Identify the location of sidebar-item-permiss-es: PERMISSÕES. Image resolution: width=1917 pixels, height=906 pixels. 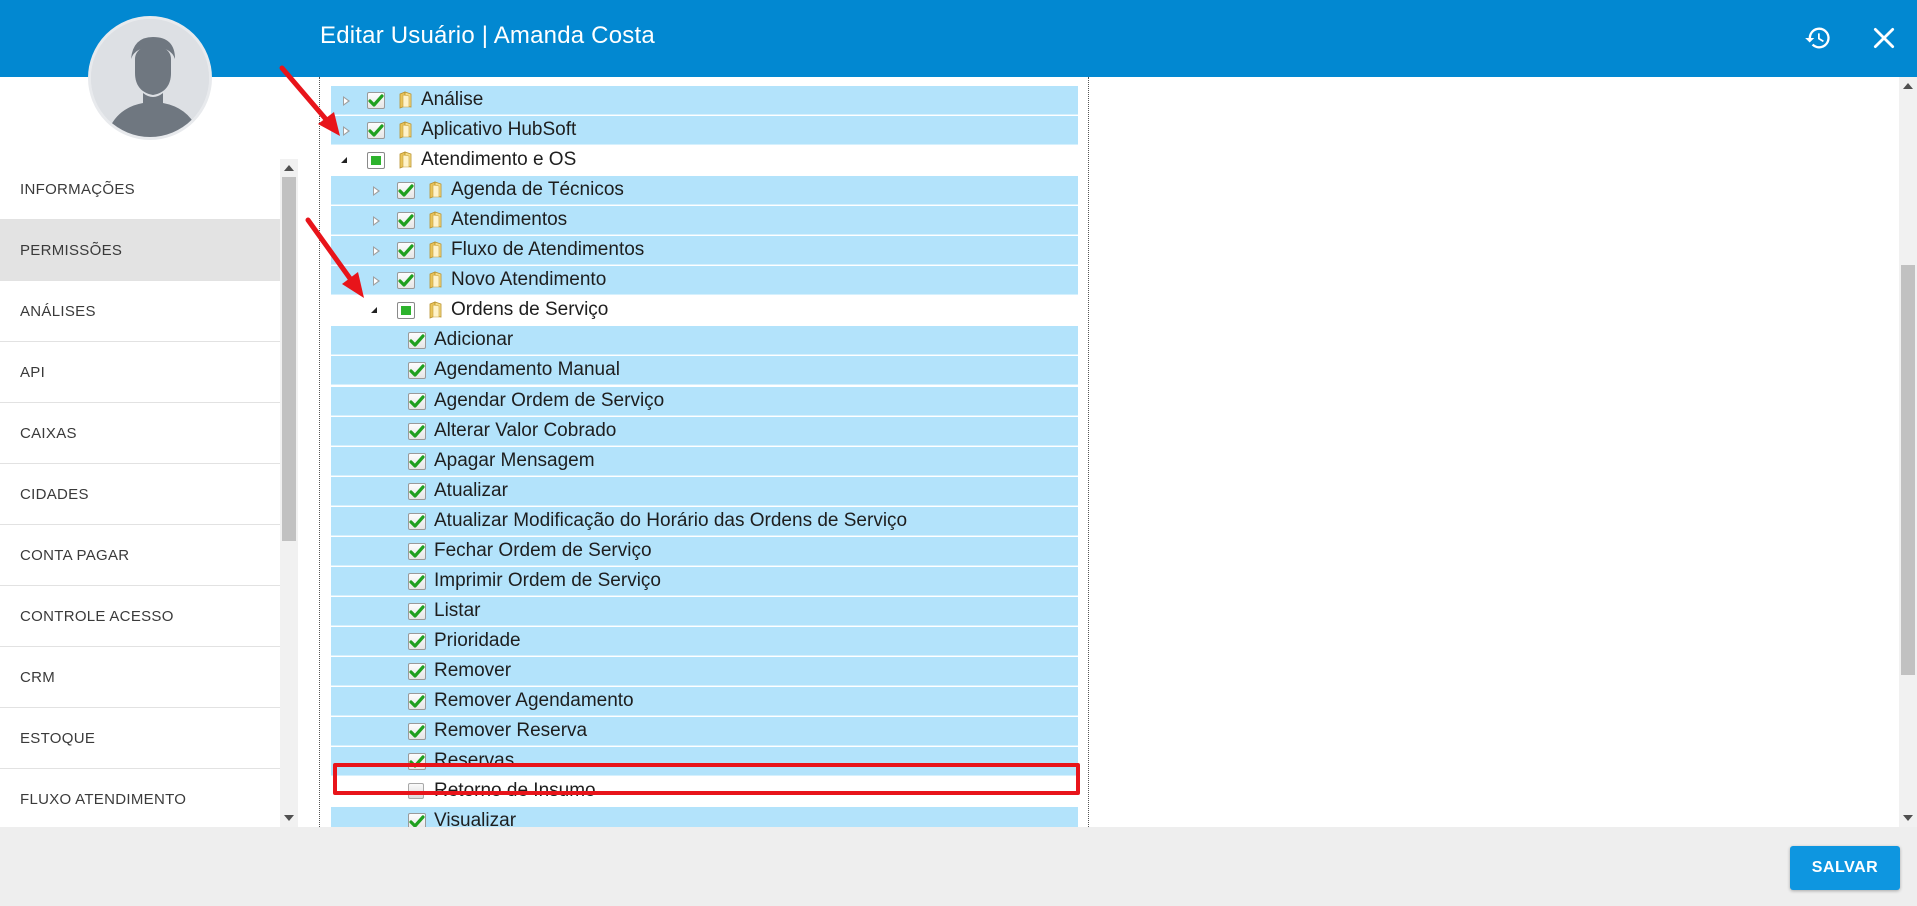
(140, 250).